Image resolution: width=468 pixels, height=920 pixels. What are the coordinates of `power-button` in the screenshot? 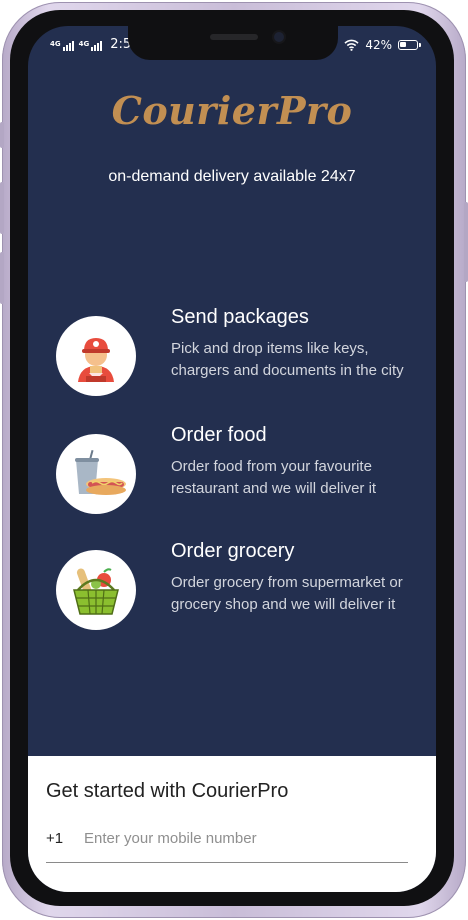 It's located at (466, 242).